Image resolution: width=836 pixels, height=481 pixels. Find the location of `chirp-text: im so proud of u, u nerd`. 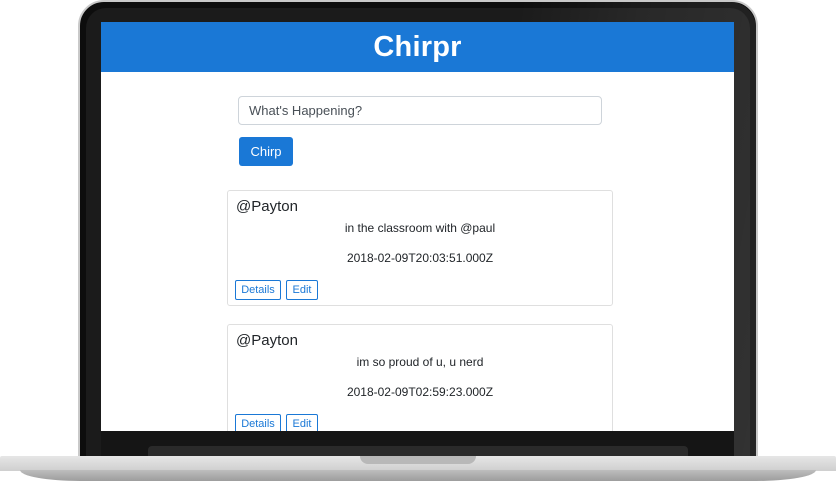

chirp-text: im so proud of u, u nerd is located at coordinates (420, 362).